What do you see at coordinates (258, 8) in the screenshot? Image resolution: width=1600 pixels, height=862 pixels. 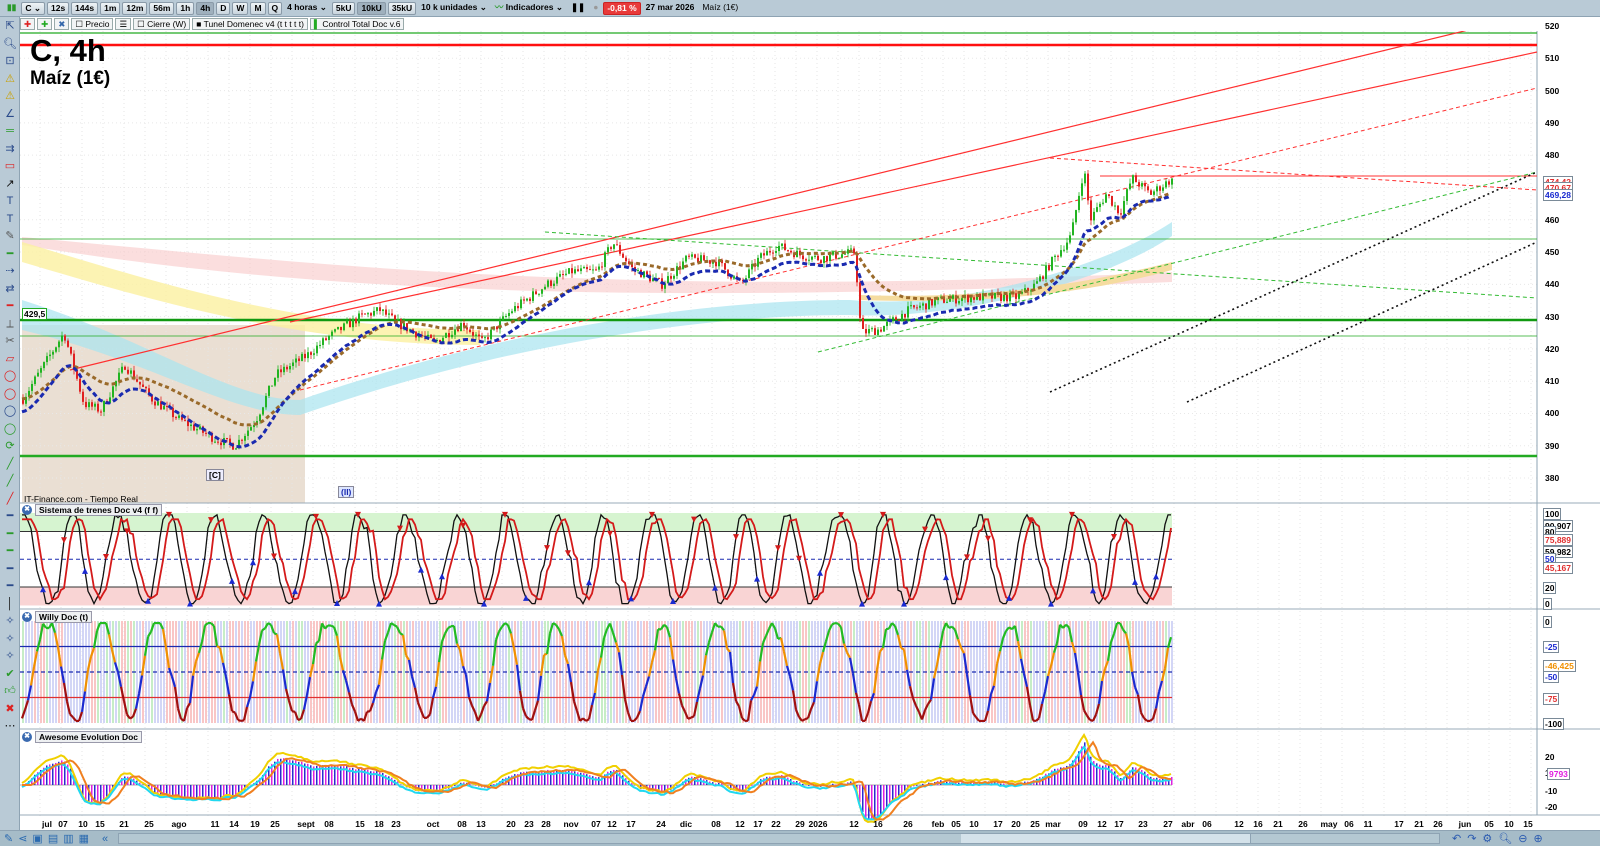 I see `interval-M: M` at bounding box center [258, 8].